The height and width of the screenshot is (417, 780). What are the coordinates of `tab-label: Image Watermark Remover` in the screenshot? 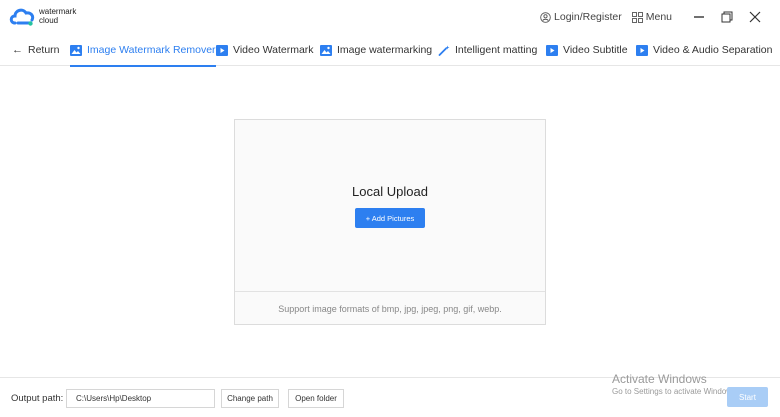 It's located at (151, 50).